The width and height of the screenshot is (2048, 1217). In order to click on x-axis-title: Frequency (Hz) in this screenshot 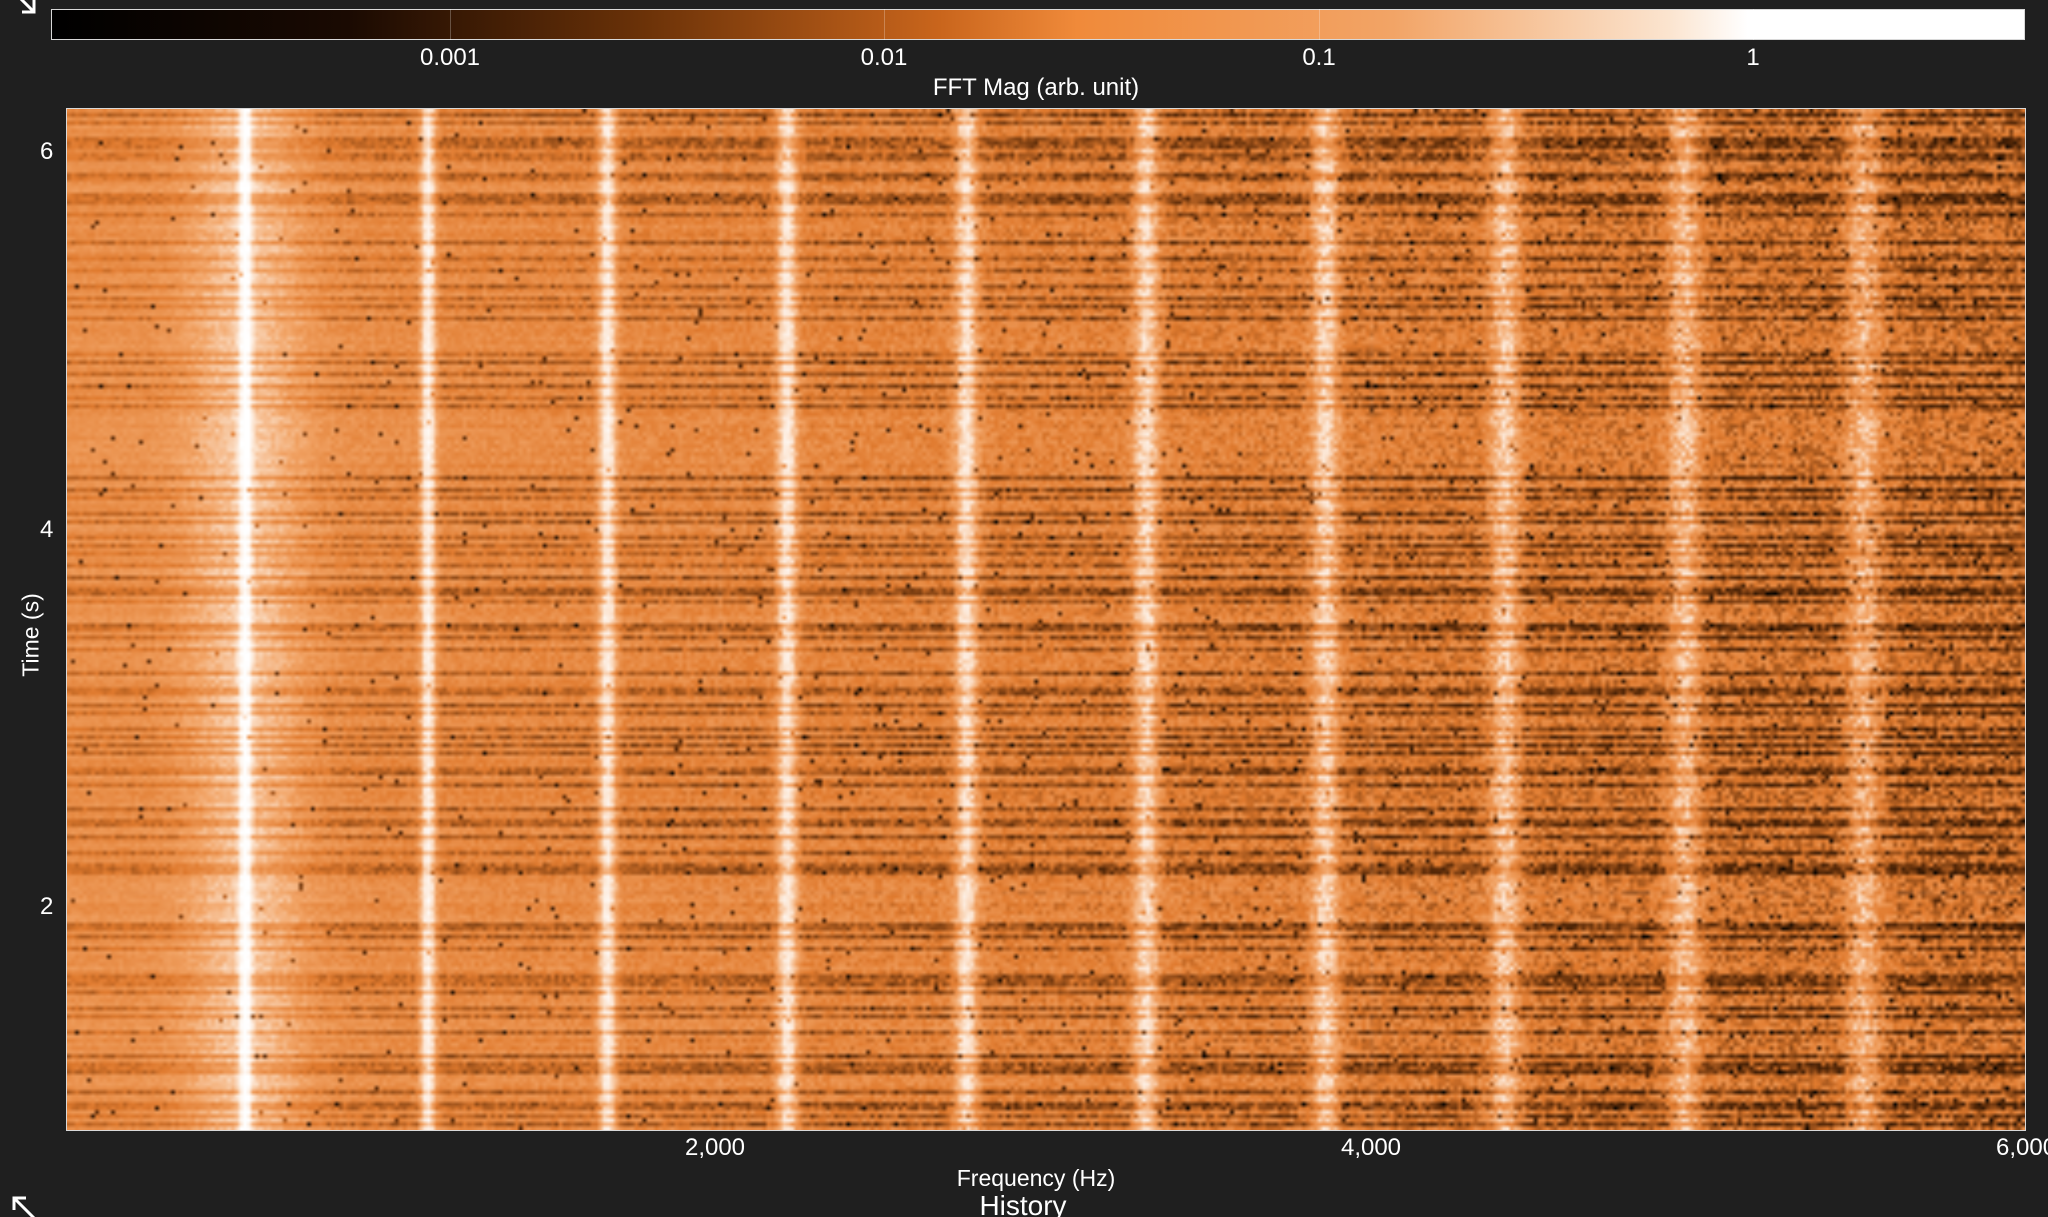, I will do `click(1036, 1178)`.